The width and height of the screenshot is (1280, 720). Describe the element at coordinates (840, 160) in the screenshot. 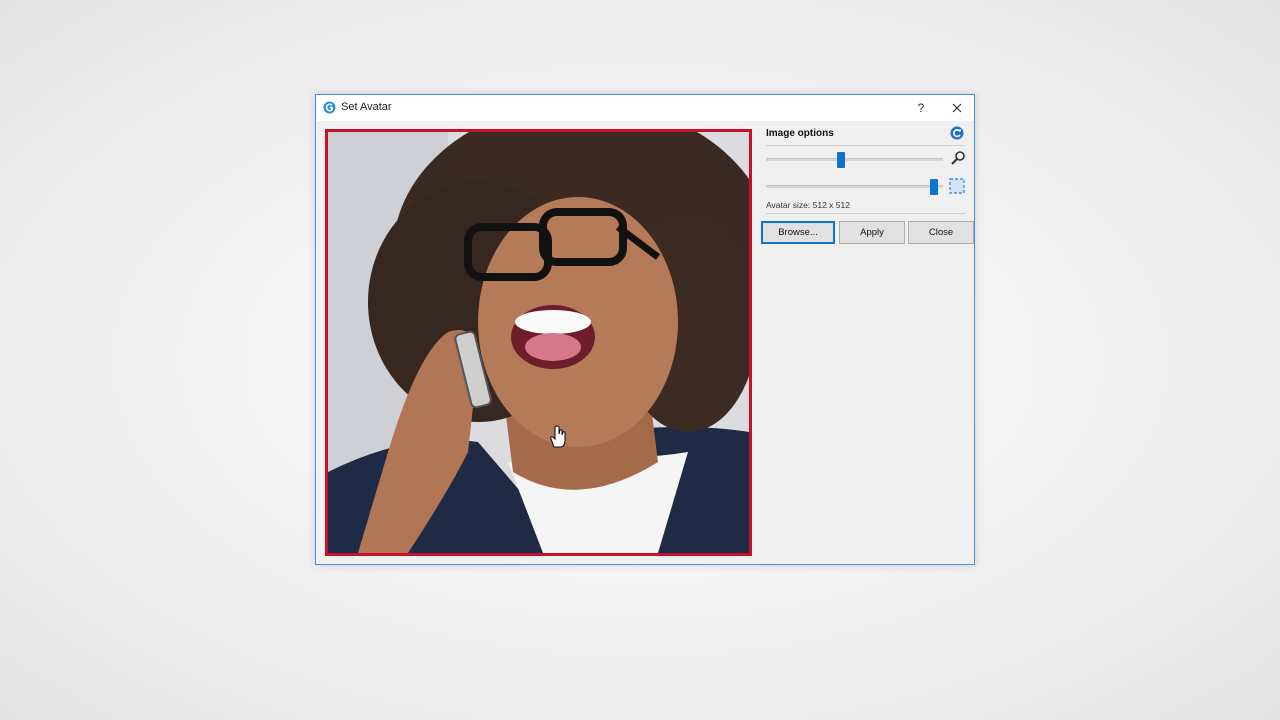

I see `zoom-slider-thumb` at that location.